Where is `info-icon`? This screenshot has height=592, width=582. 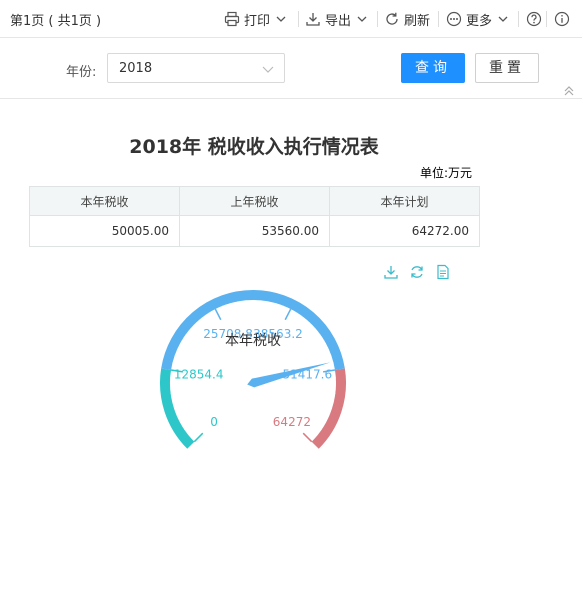 info-icon is located at coordinates (562, 19).